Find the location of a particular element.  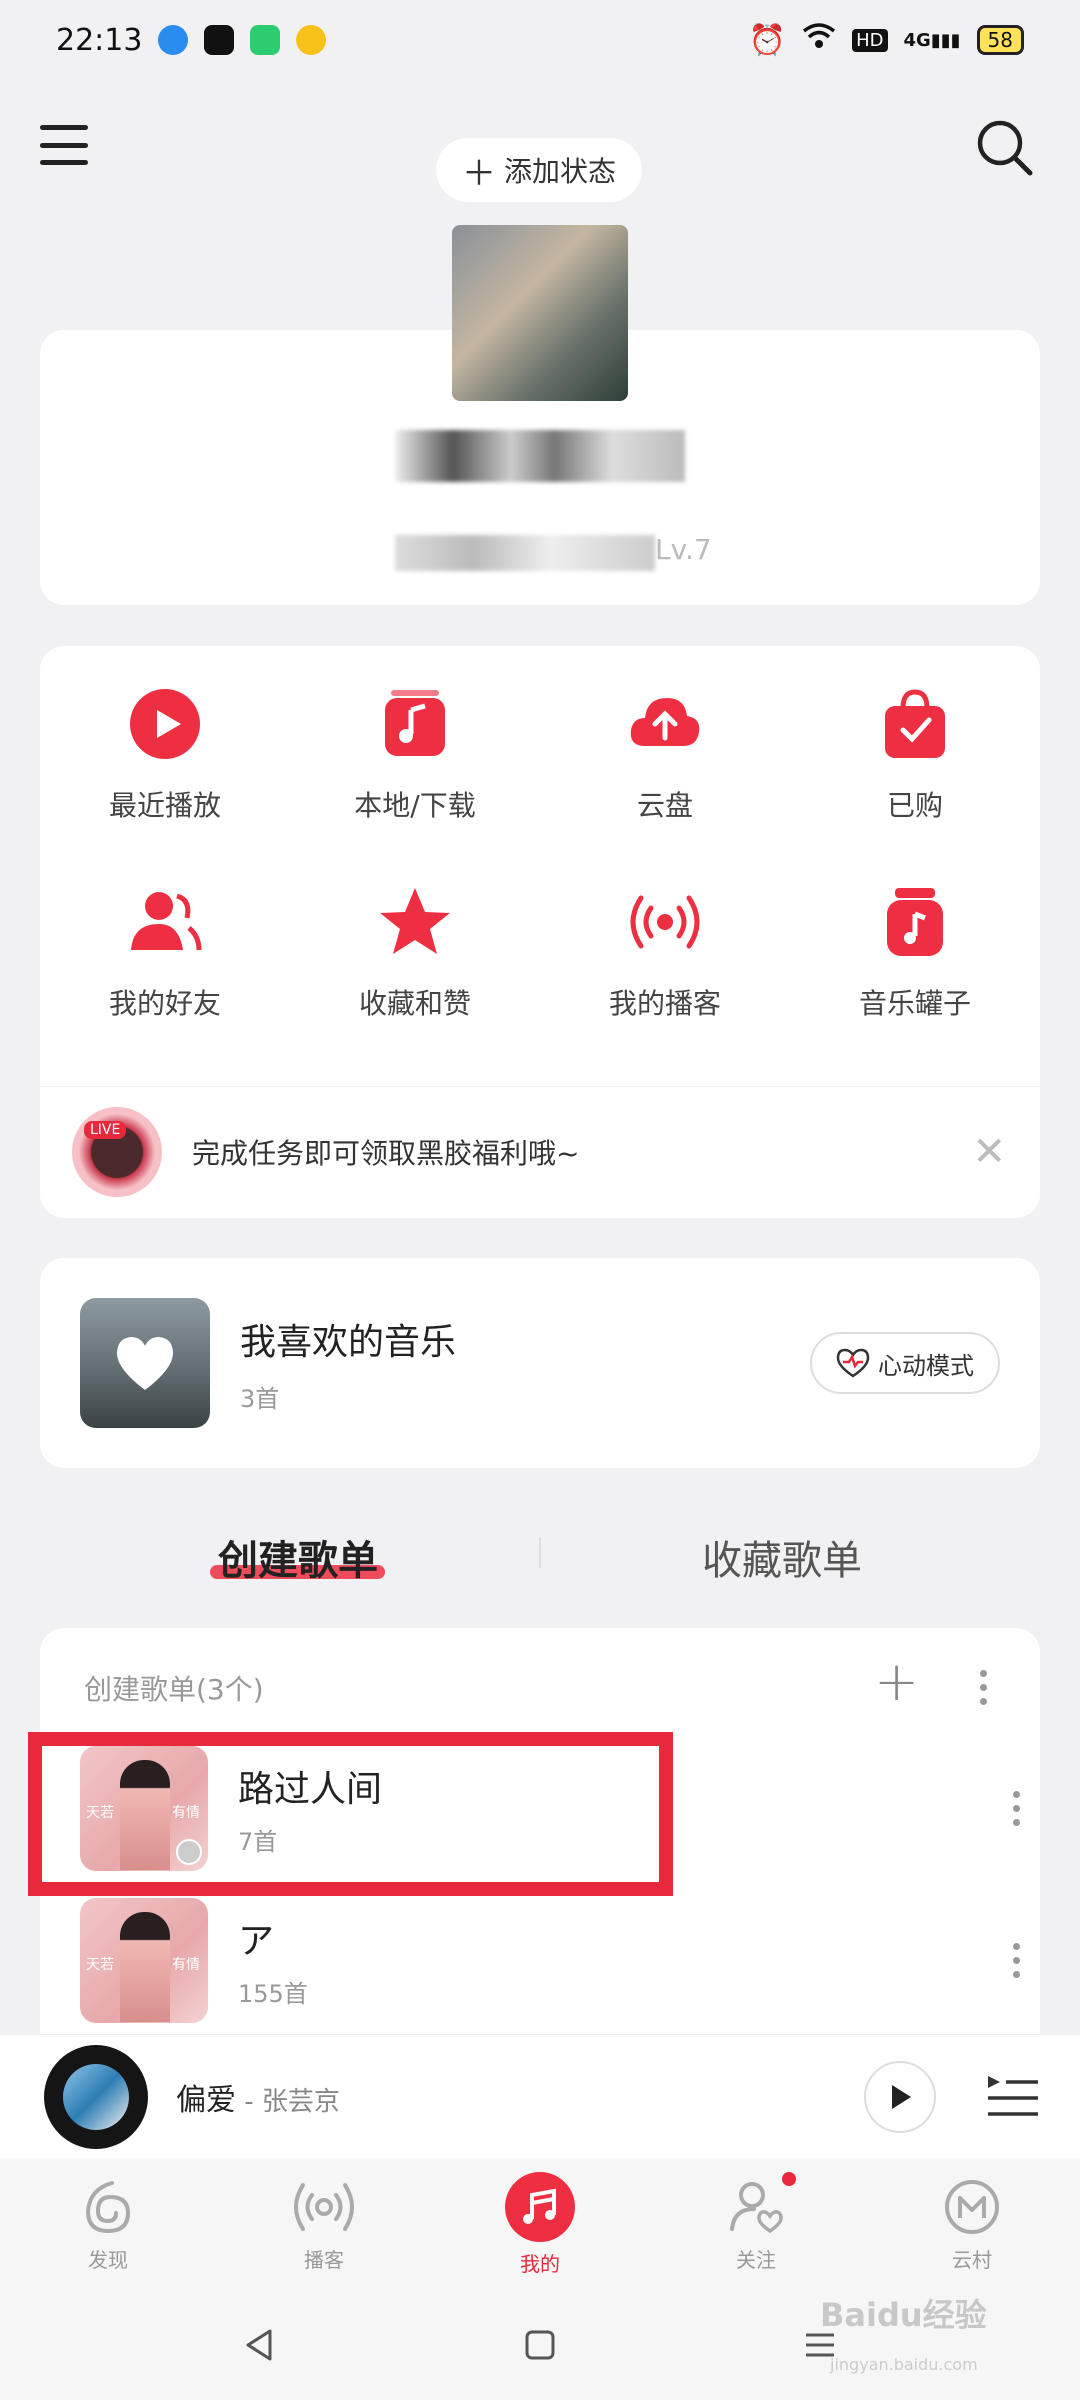

playlist-queue-icon is located at coordinates (1013, 2097).